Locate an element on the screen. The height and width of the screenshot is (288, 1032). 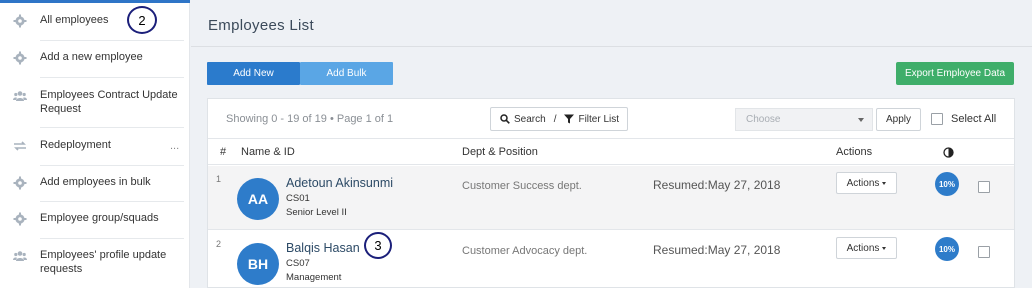
employee-dept: Customer Advocacy dept. is located at coordinates (525, 251).